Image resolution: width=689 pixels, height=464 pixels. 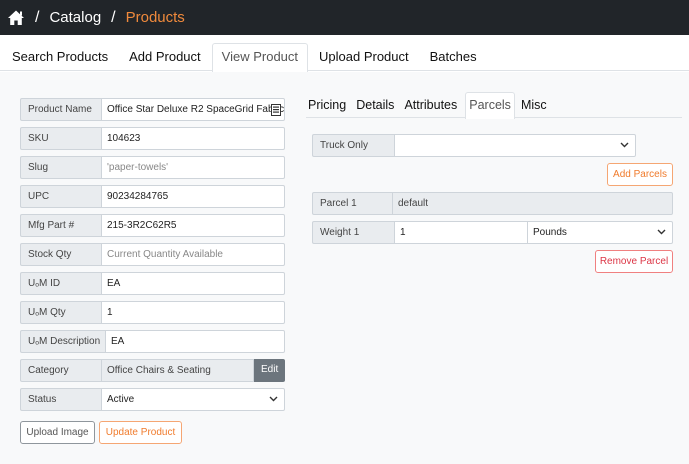 What do you see at coordinates (515, 145) in the screenshot?
I see `truck-only-select` at bounding box center [515, 145].